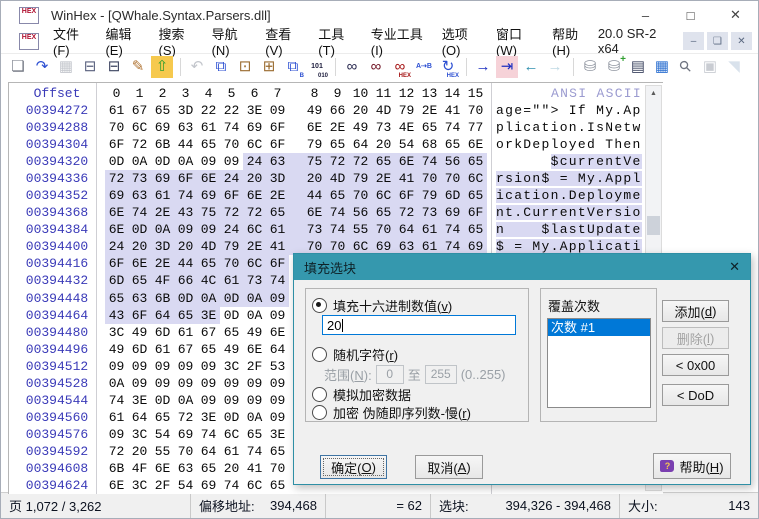 This screenshot has width=759, height=519. I want to click on range-from-field: 0, so click(389, 374).